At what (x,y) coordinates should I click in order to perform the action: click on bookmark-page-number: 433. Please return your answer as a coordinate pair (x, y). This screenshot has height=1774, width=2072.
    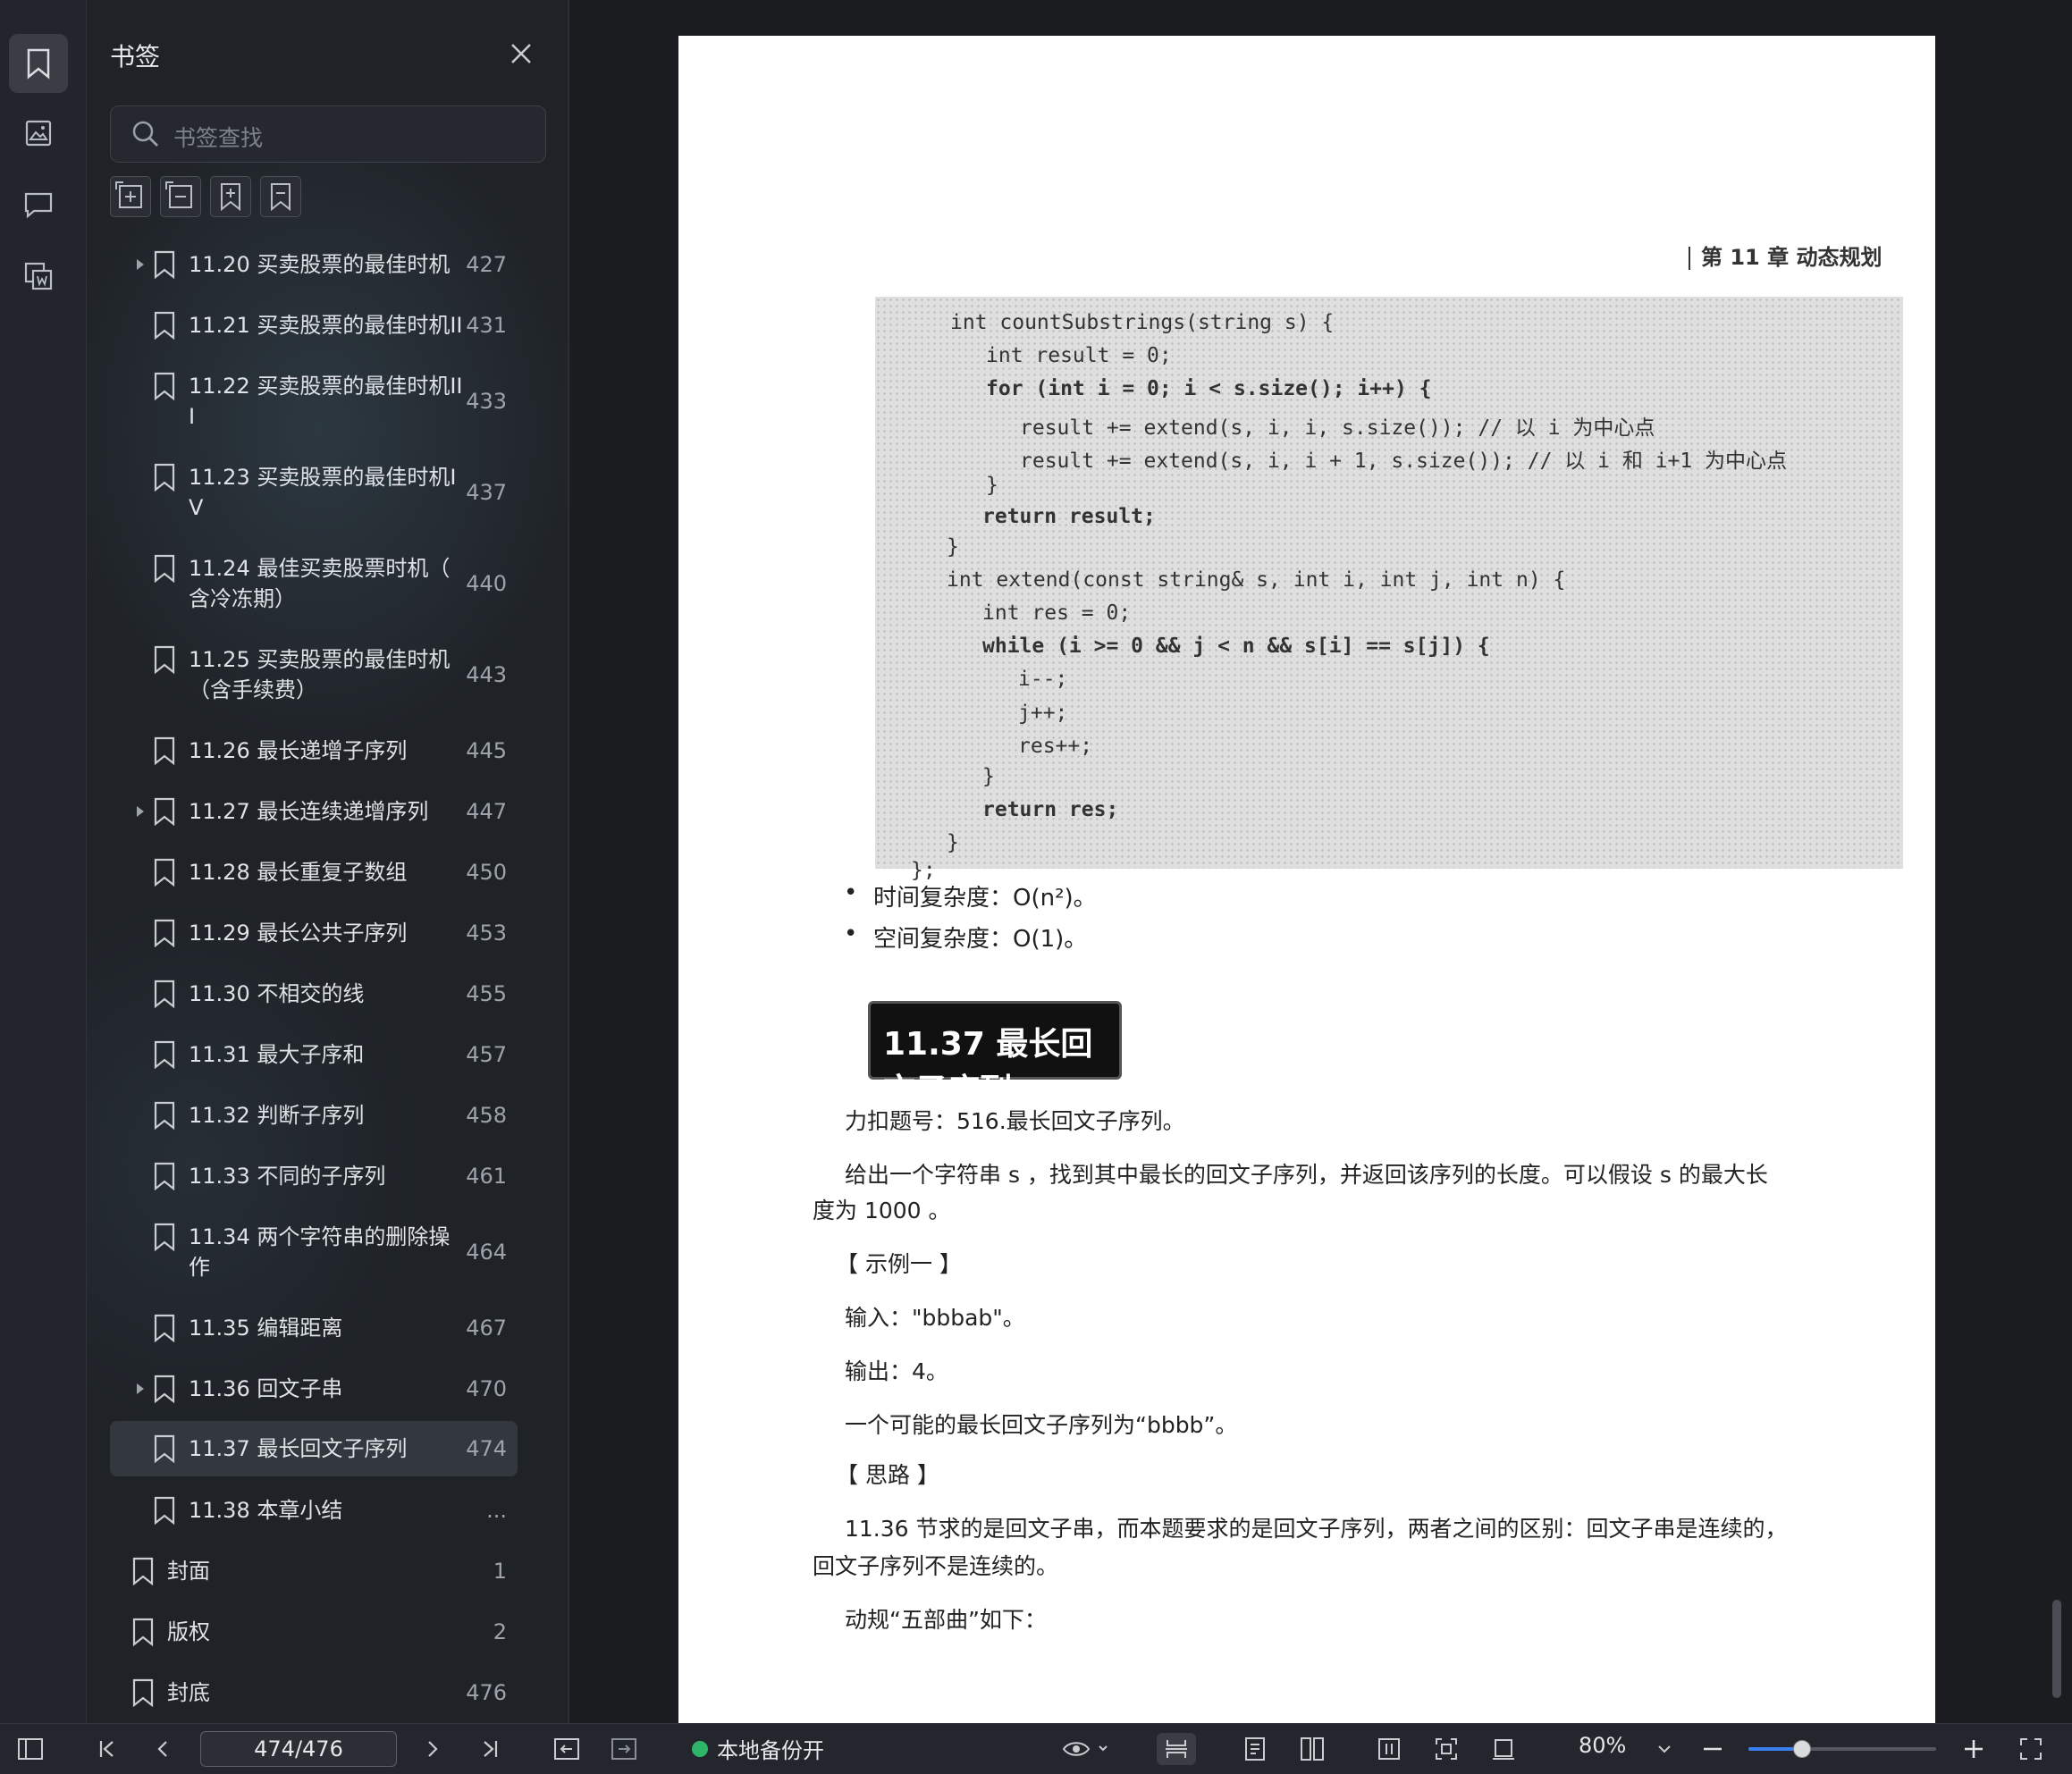
    Looking at the image, I should click on (486, 402).